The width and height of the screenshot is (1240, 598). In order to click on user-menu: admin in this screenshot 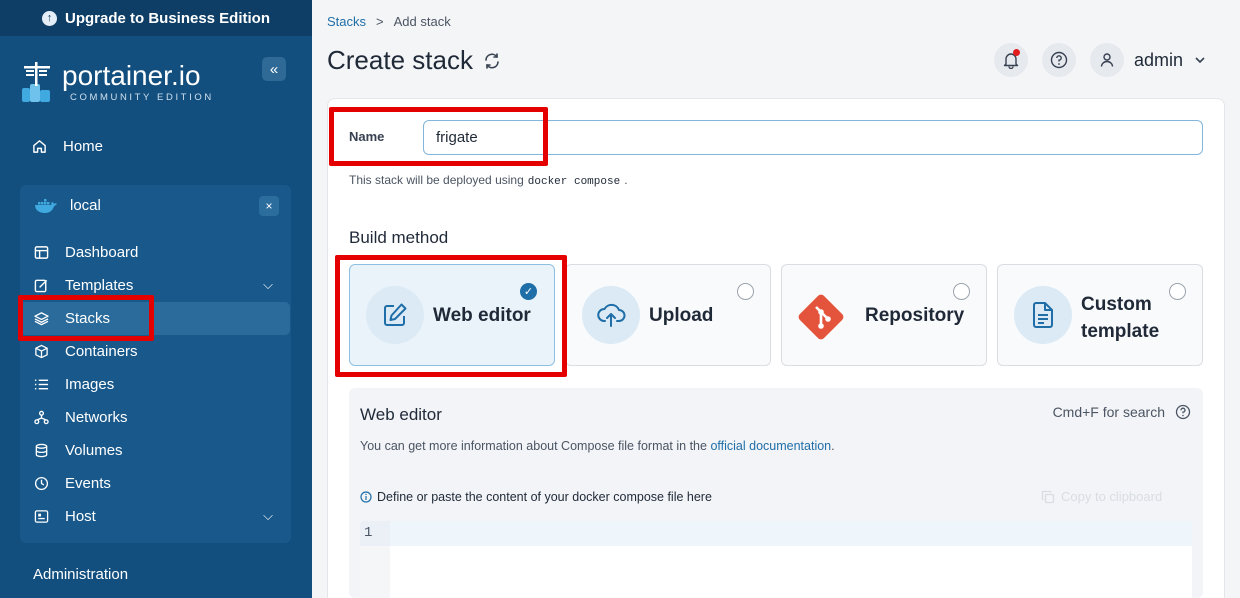, I will do `click(1148, 60)`.